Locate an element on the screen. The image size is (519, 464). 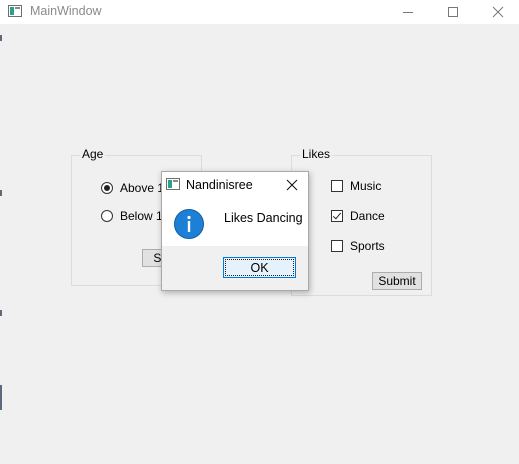
radio-below-18: Below 18 is located at coordinates (135, 216).